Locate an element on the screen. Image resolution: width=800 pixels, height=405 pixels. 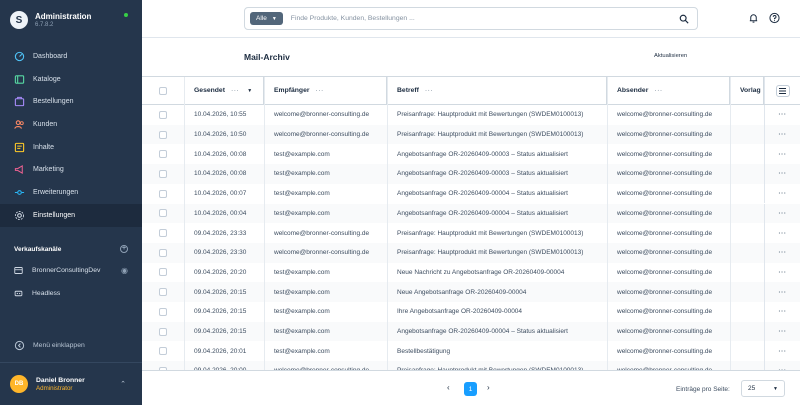
cell-recipient: test@example.com is located at coordinates (302, 194).